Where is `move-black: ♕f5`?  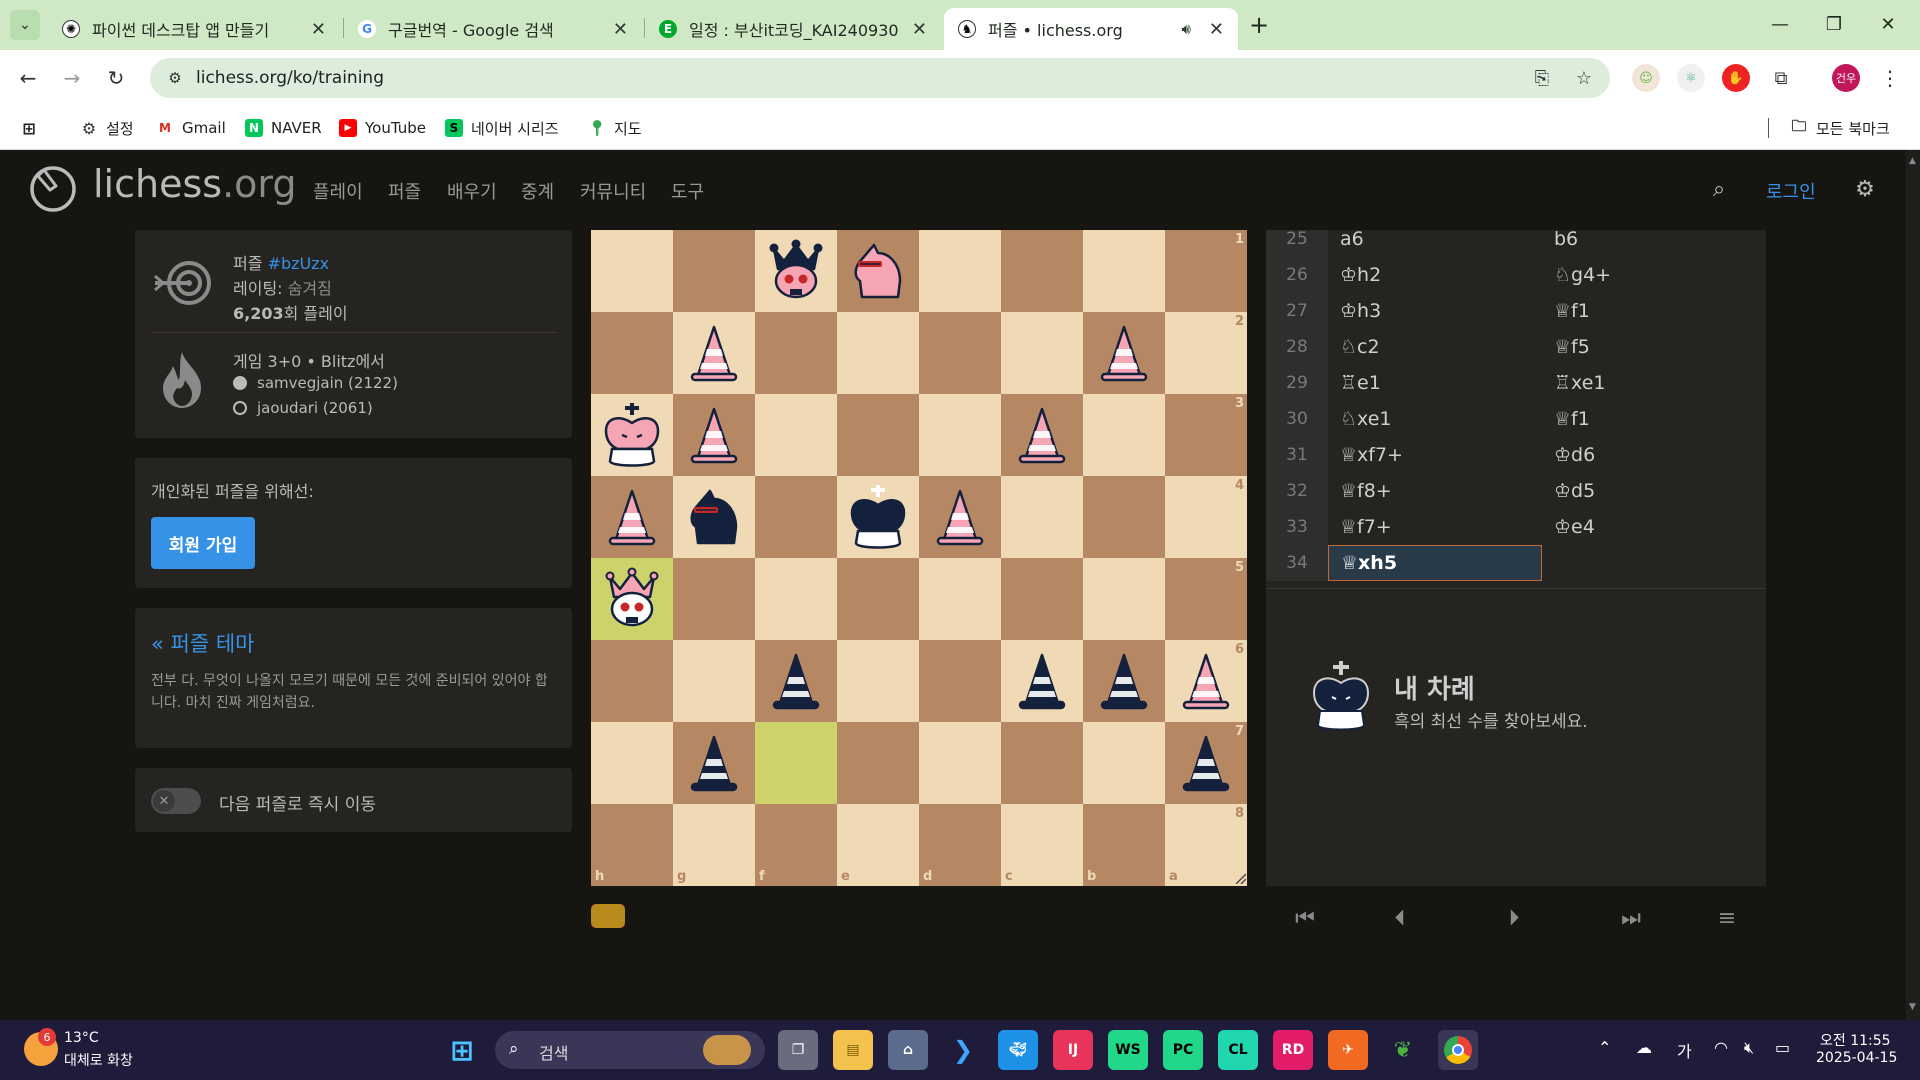
move-black: ♕f5 is located at coordinates (1649, 347).